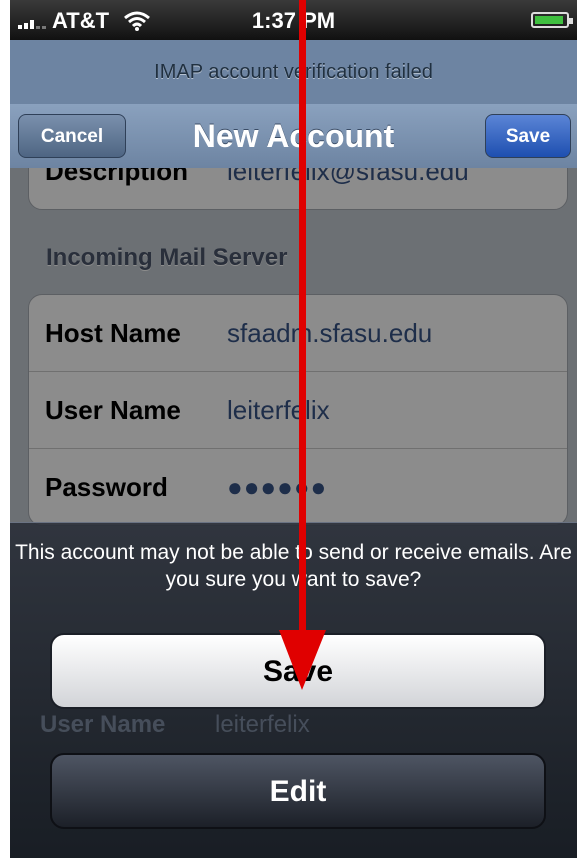  What do you see at coordinates (528, 136) in the screenshot?
I see `nav-save-button: Save` at bounding box center [528, 136].